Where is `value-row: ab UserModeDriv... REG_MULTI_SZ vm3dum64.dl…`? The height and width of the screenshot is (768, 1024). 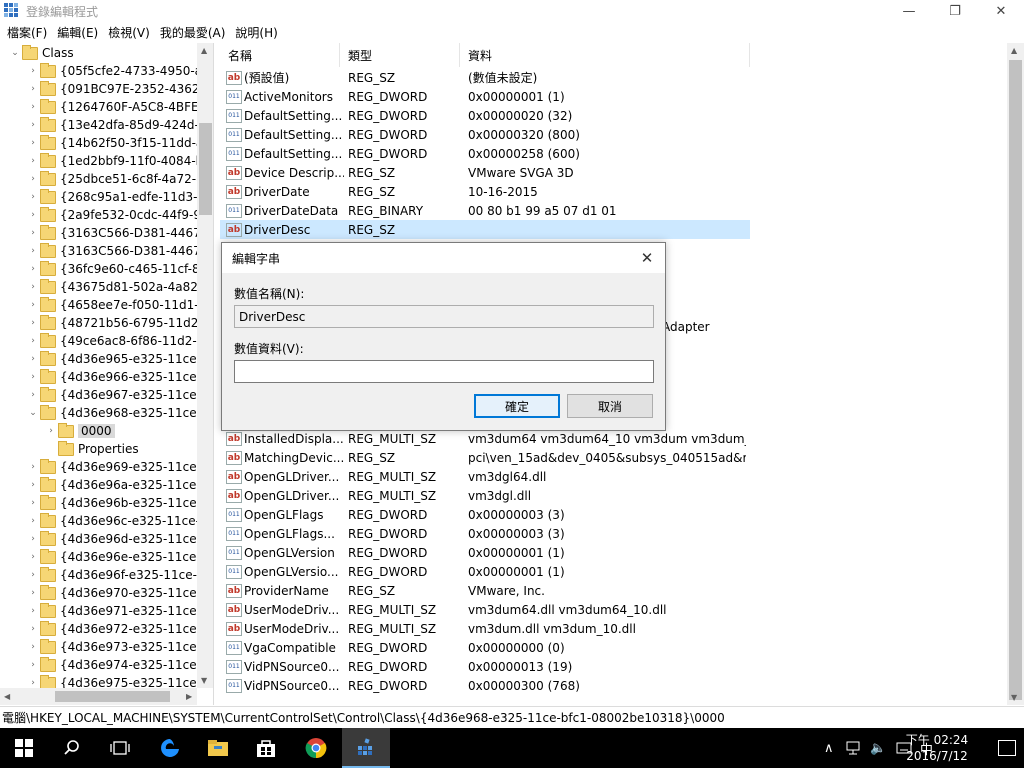
value-row: ab UserModeDriv... REG_MULTI_SZ vm3dum64.dl… is located at coordinates (485, 609).